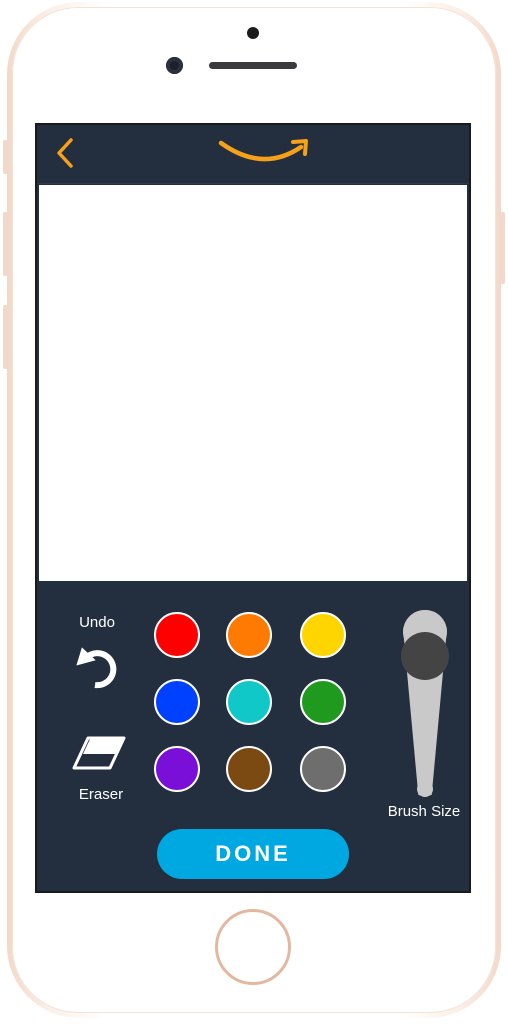  I want to click on brush-size-slider-knob, so click(425, 656).